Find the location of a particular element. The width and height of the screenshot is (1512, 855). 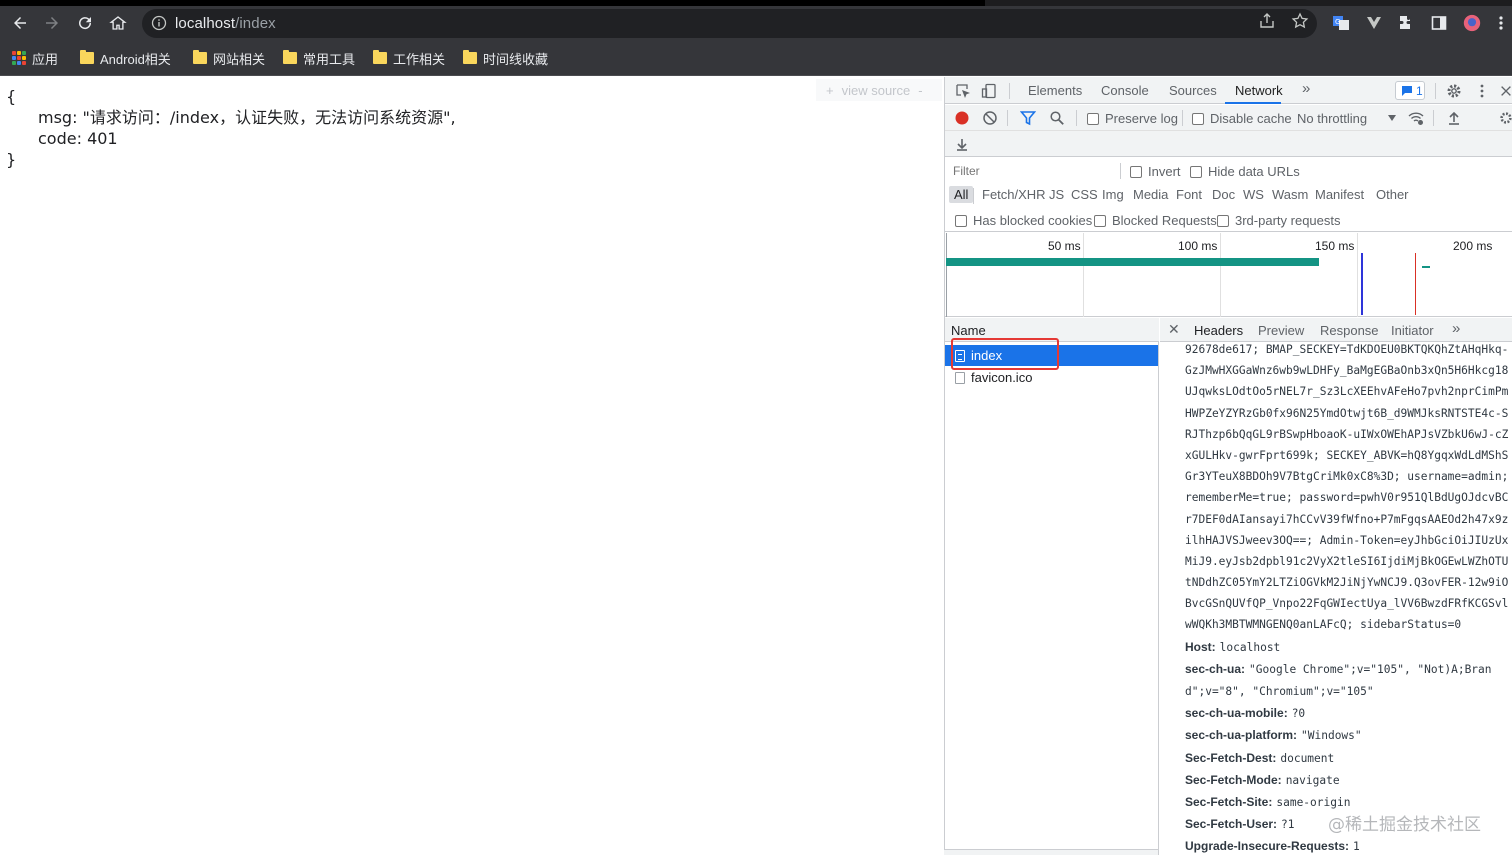

share-icon is located at coordinates (1267, 21).